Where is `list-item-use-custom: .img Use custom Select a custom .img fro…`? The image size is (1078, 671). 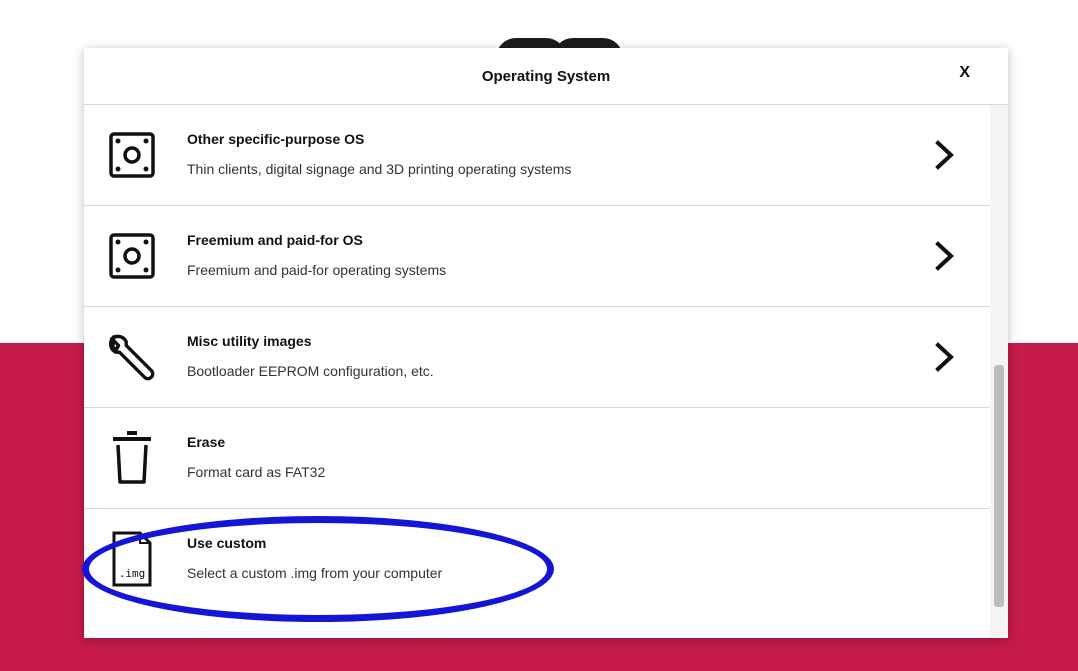
list-item-use-custom: .img Use custom Select a custom .img fro… is located at coordinates (537, 559).